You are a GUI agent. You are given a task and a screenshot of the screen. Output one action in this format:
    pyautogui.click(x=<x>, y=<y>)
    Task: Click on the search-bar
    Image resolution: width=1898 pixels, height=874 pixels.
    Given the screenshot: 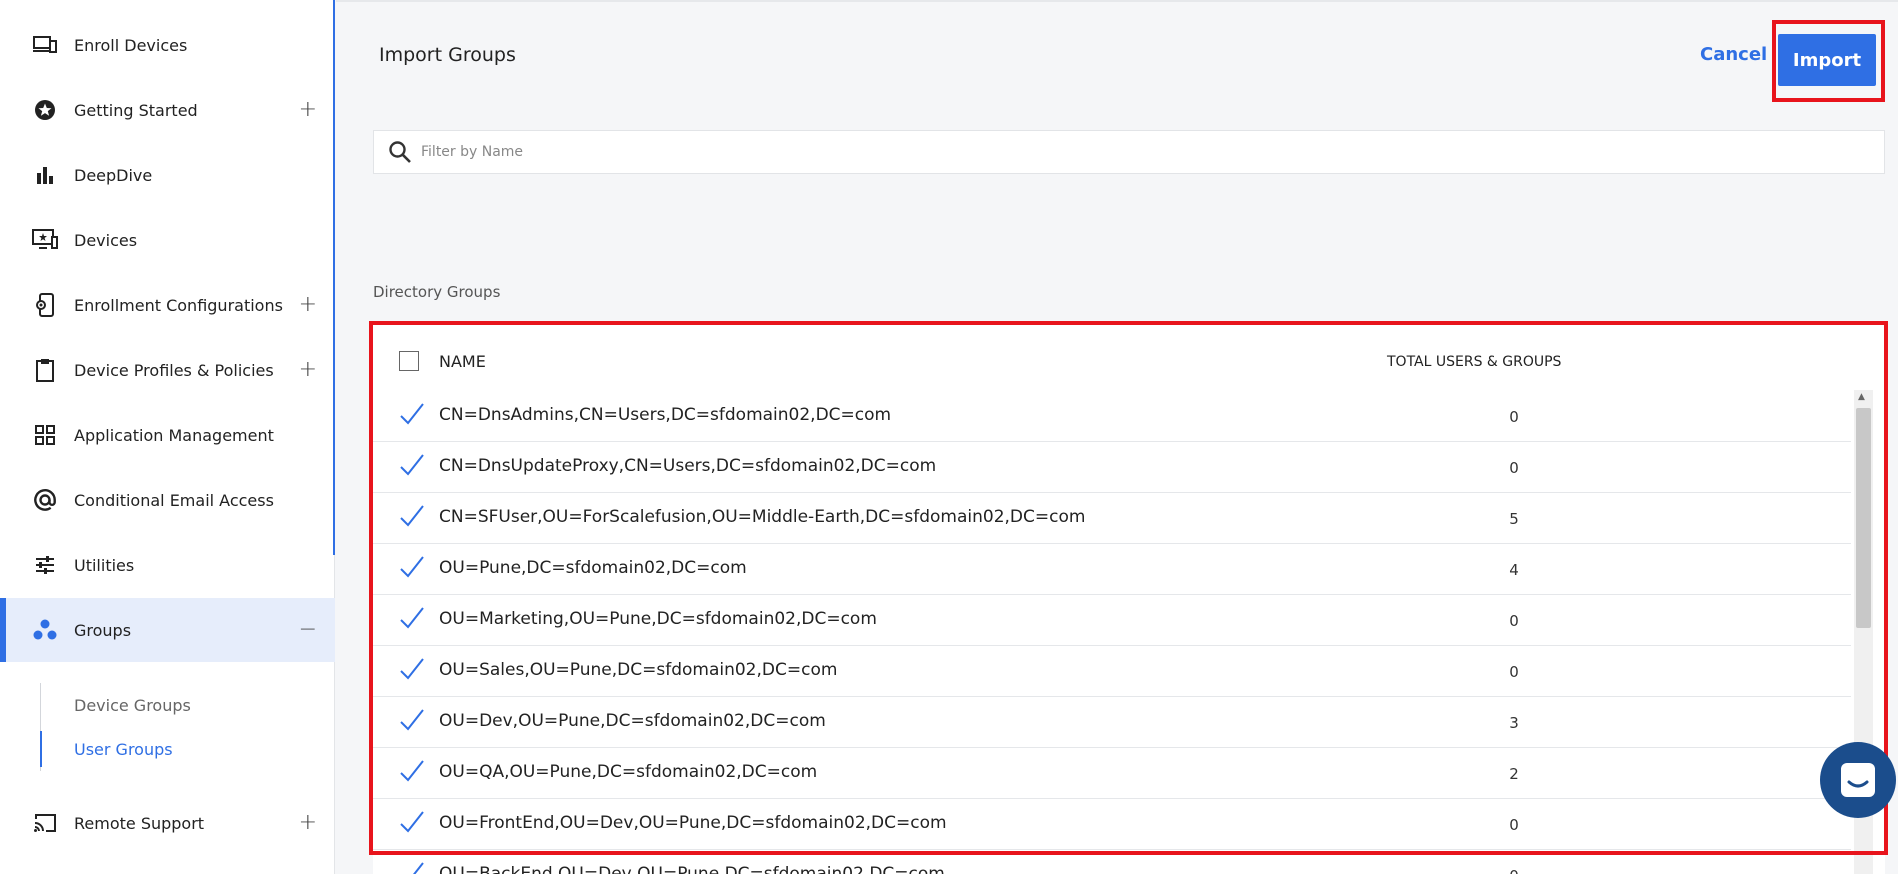 What is the action you would take?
    pyautogui.click(x=1129, y=152)
    